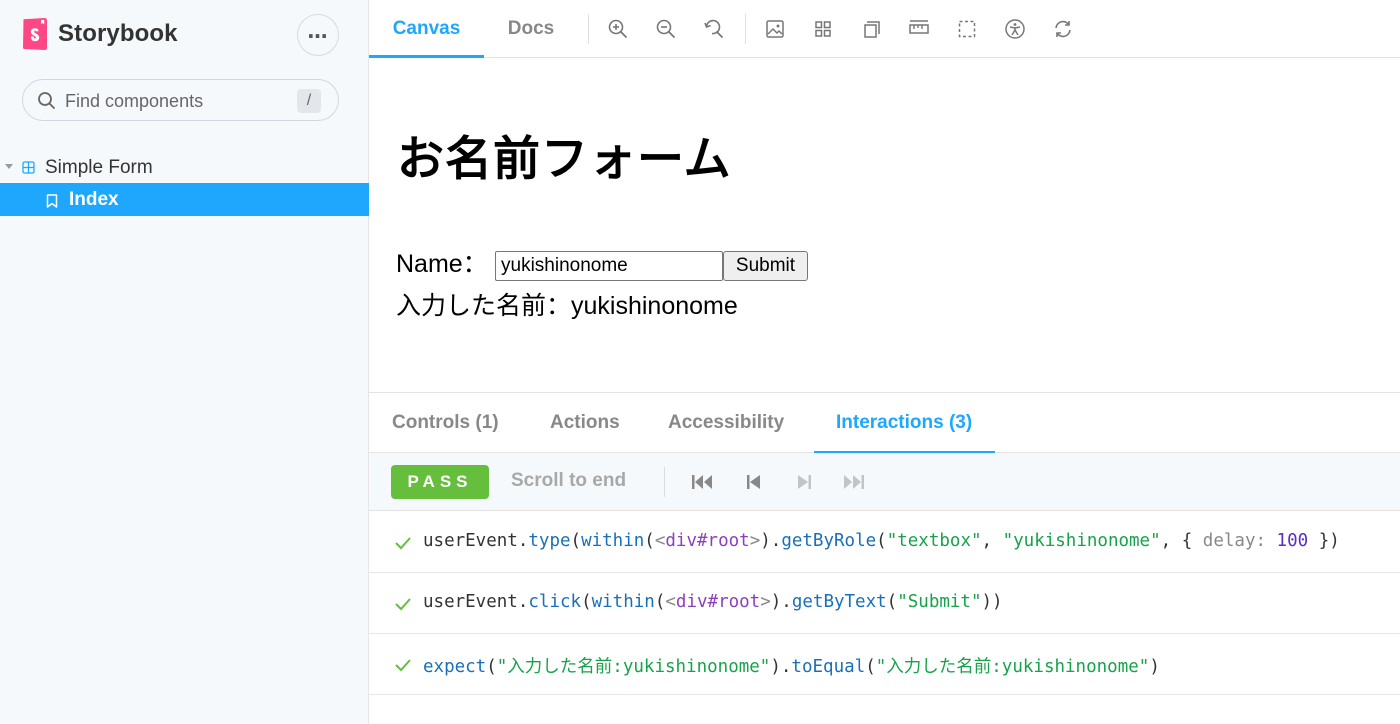 This screenshot has width=1400, height=724. Describe the element at coordinates (470, 602) in the screenshot. I see `code-token: userEvent` at that location.